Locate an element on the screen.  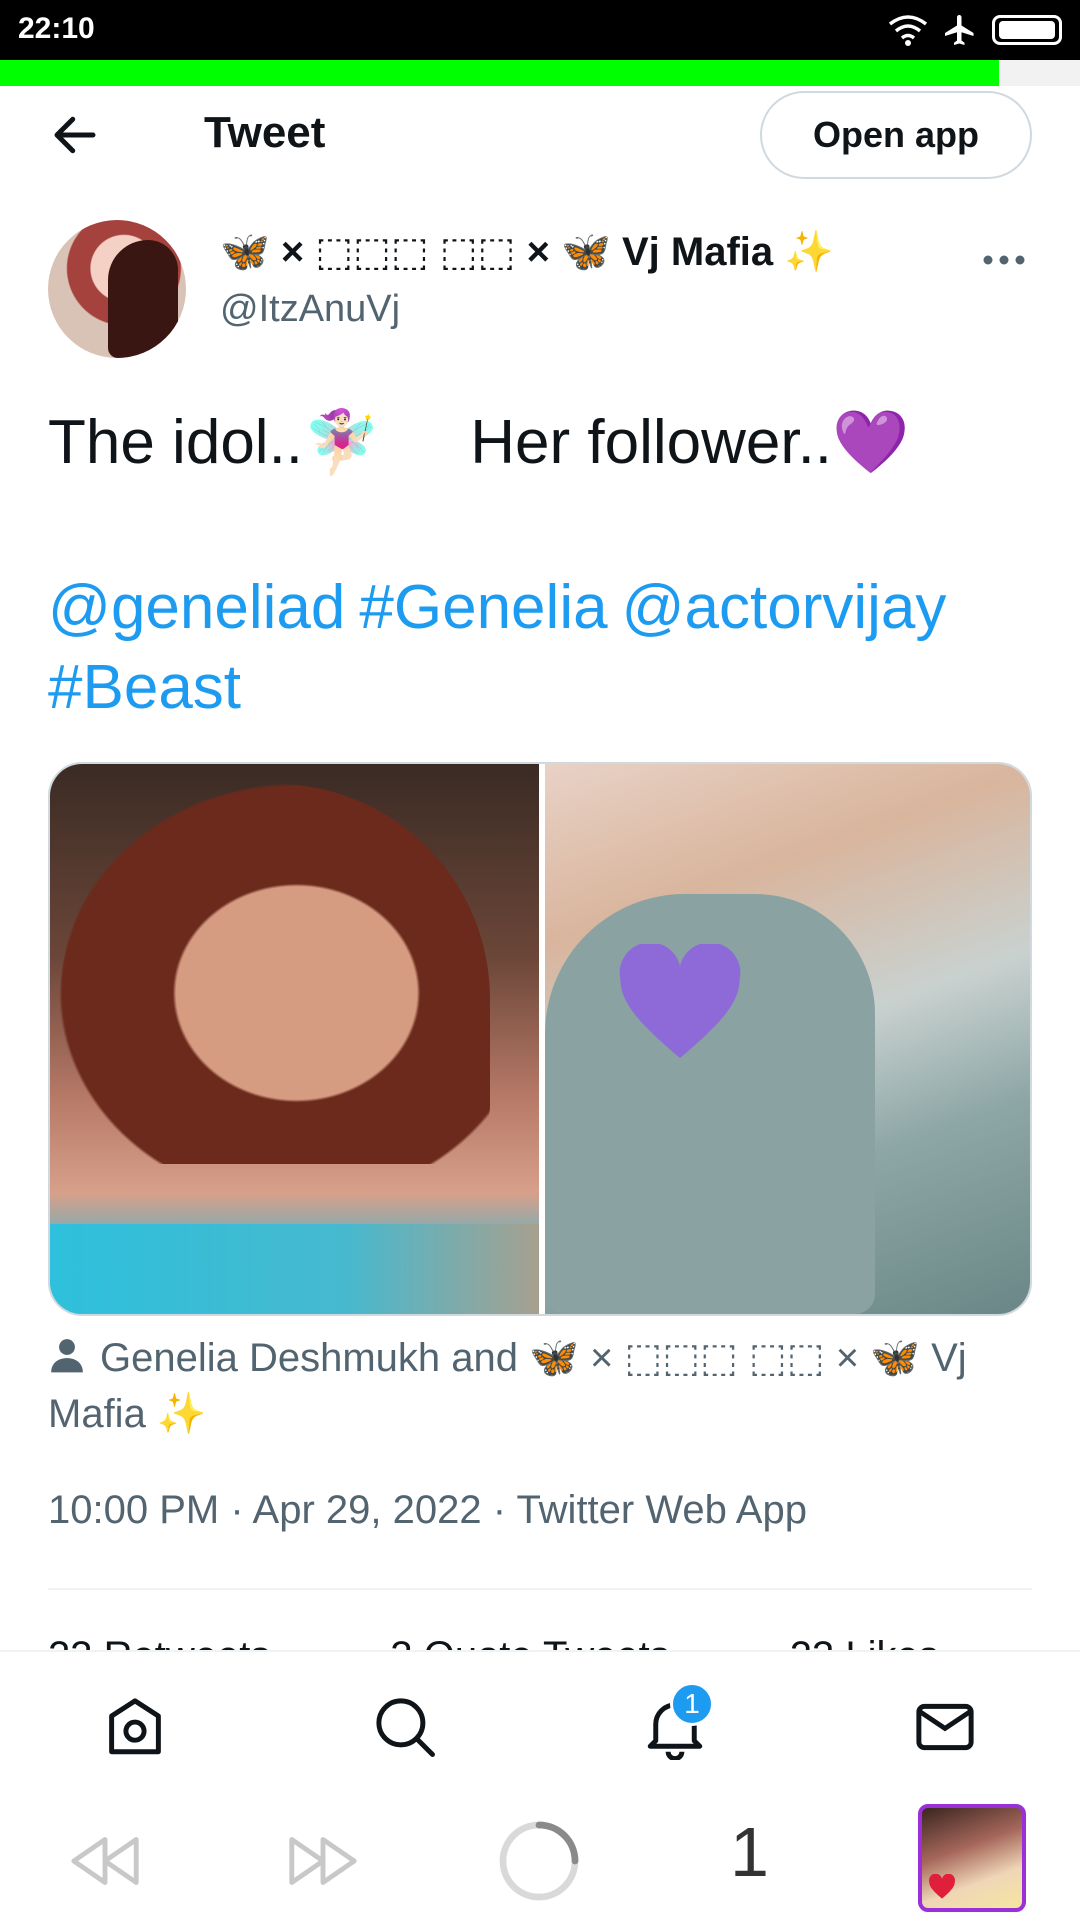
status-bar: 22:10 is located at coordinates (540, 30).